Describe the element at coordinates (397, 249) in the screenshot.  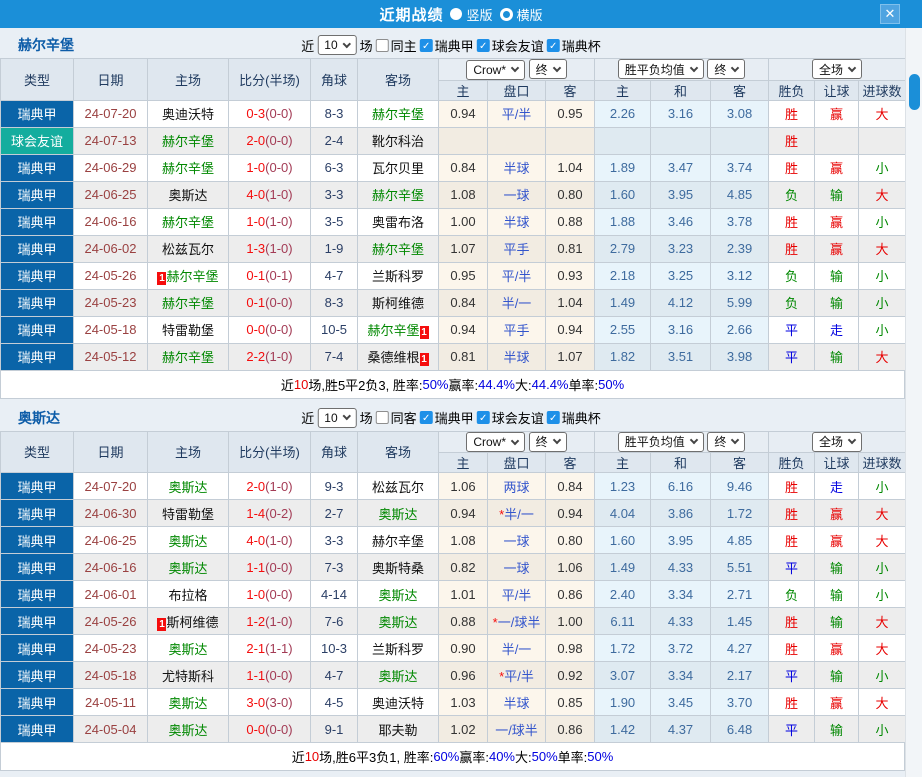
I see `away-team-name: 赫尔辛堡` at that location.